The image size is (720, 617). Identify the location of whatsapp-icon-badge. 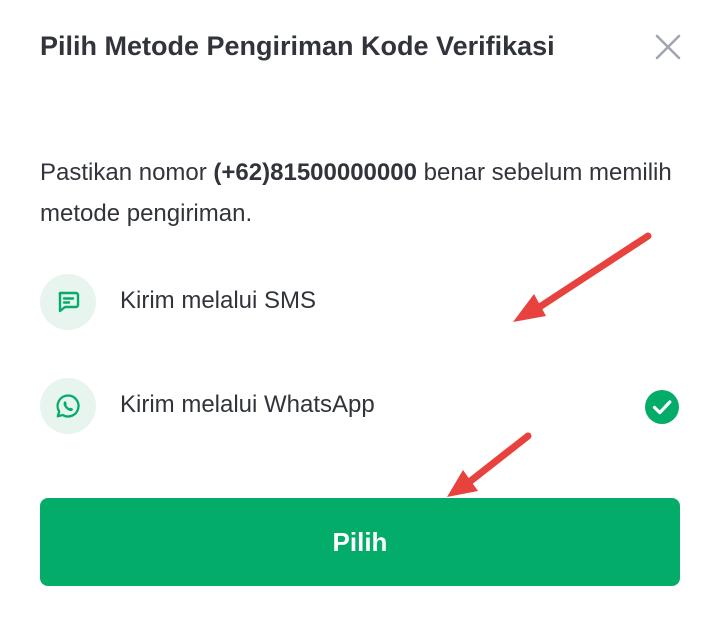
(68, 406).